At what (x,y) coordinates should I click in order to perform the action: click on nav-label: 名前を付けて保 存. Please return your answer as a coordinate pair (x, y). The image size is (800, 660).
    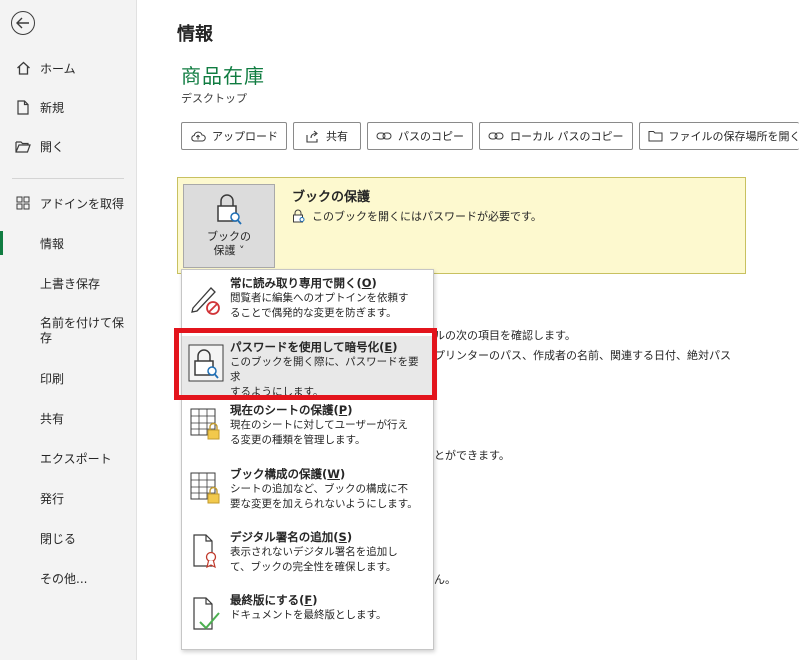
    Looking at the image, I should click on (82, 330).